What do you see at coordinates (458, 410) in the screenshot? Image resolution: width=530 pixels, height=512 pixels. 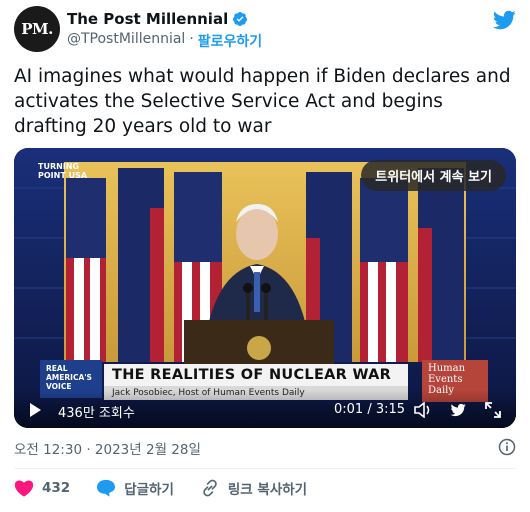 I see `twitter-bird-small-icon` at bounding box center [458, 410].